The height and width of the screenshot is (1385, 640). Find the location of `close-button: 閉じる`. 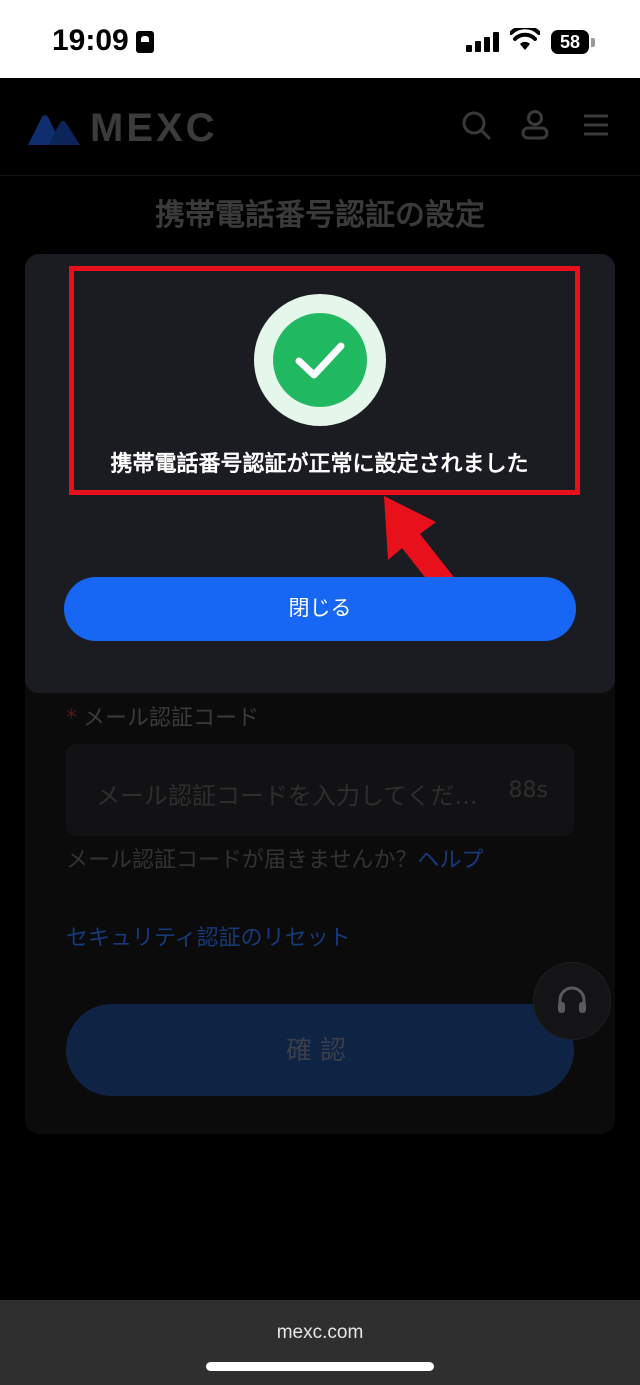

close-button: 閉じる is located at coordinates (320, 609).